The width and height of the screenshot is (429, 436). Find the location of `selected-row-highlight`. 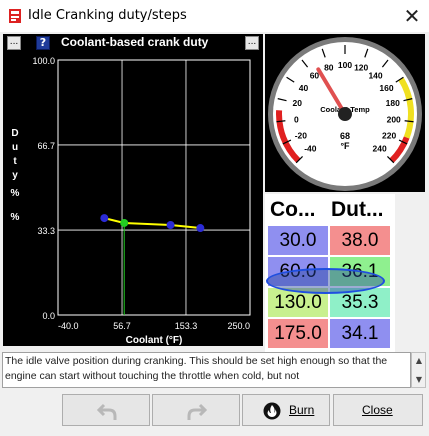

selected-row-highlight is located at coordinates (325, 281).